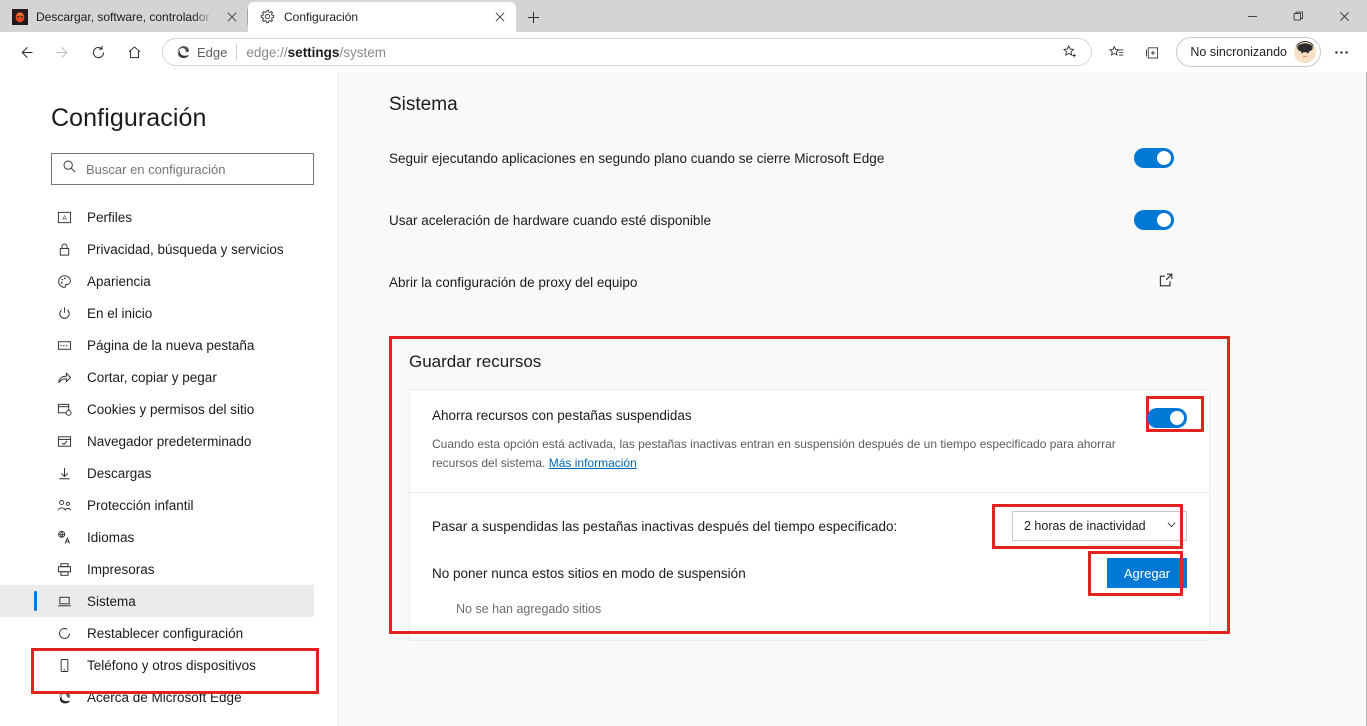 This screenshot has width=1367, height=726. Describe the element at coordinates (121, 569) in the screenshot. I see `sidebar-item-label: Impresoras` at that location.